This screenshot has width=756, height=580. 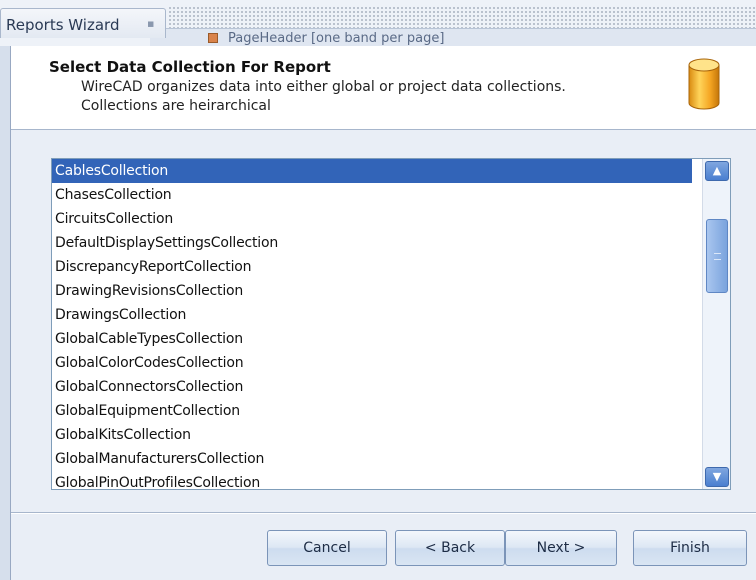 What do you see at coordinates (372, 411) in the screenshot?
I see `list-item: GlobalEquipmentCollection` at bounding box center [372, 411].